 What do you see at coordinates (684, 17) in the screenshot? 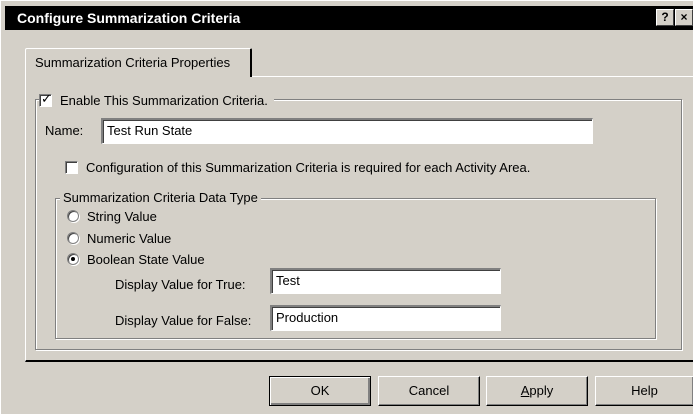
I see `close-icon: ×` at bounding box center [684, 17].